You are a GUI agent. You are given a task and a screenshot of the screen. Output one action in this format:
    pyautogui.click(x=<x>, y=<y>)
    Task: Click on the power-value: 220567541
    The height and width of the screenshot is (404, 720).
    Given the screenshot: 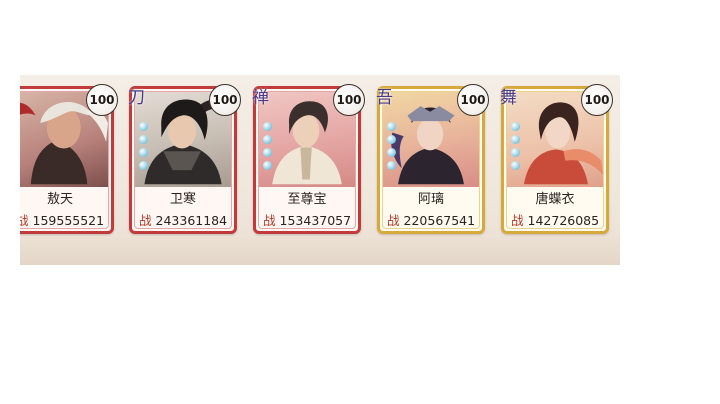 What is the action you would take?
    pyautogui.click(x=439, y=220)
    